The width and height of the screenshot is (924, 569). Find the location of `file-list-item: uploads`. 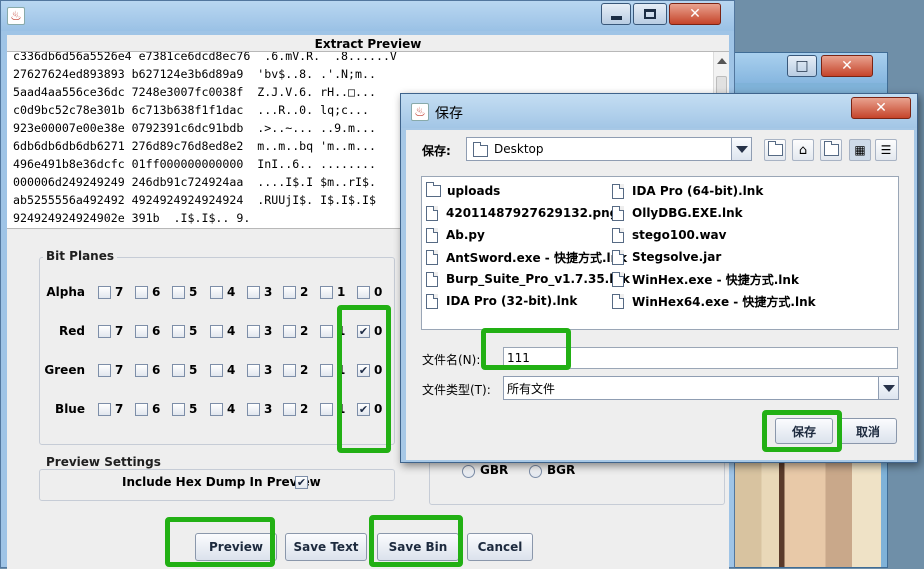

file-list-item: uploads is located at coordinates (463, 191).